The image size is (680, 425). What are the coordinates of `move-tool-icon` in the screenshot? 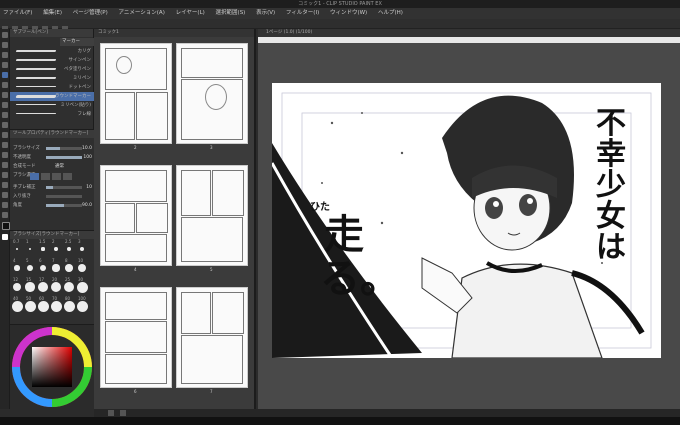 It's located at (5, 45).